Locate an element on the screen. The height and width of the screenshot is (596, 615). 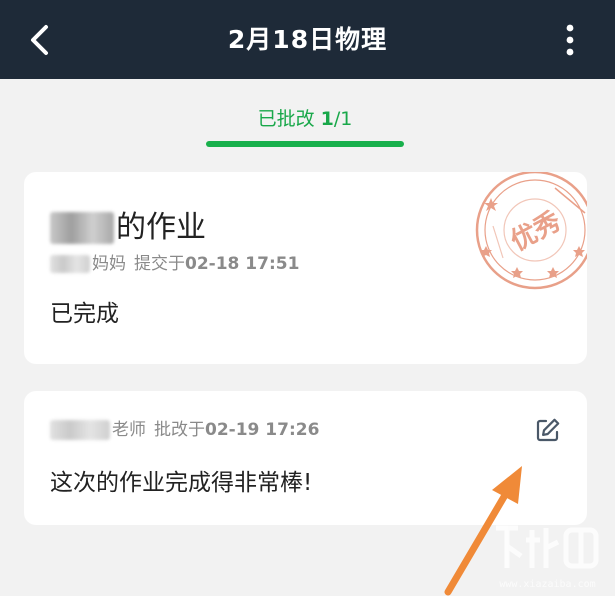
submitter-label: 妈妈 is located at coordinates (109, 264).